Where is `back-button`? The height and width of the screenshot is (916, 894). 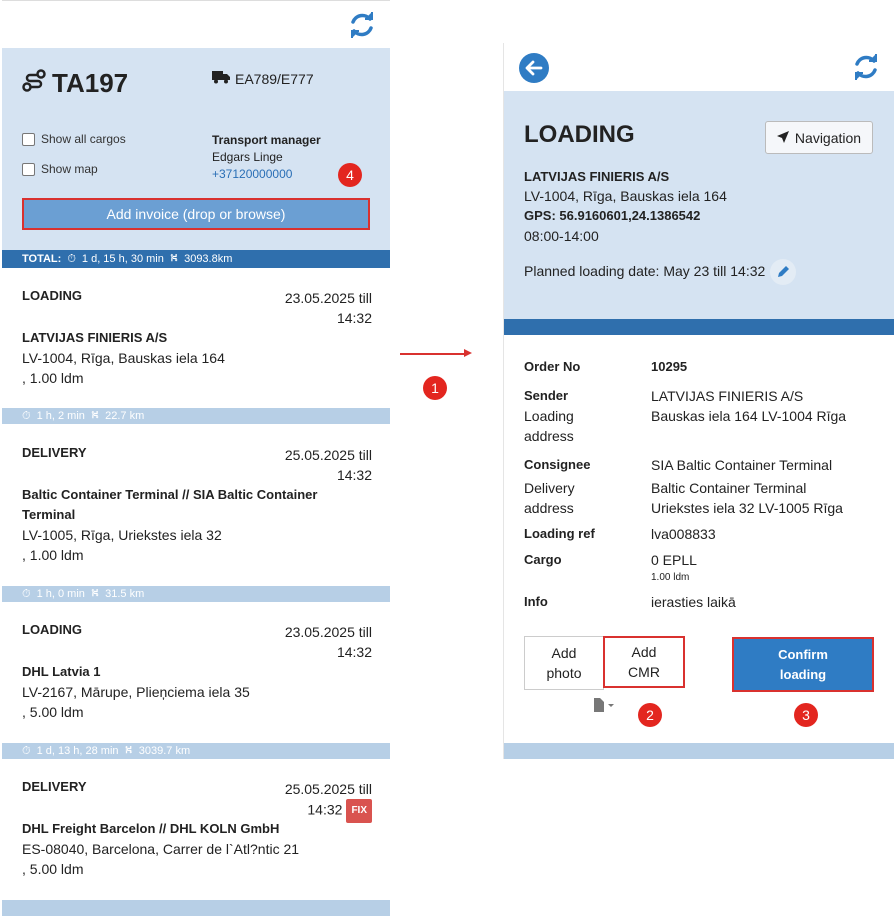 back-button is located at coordinates (534, 68).